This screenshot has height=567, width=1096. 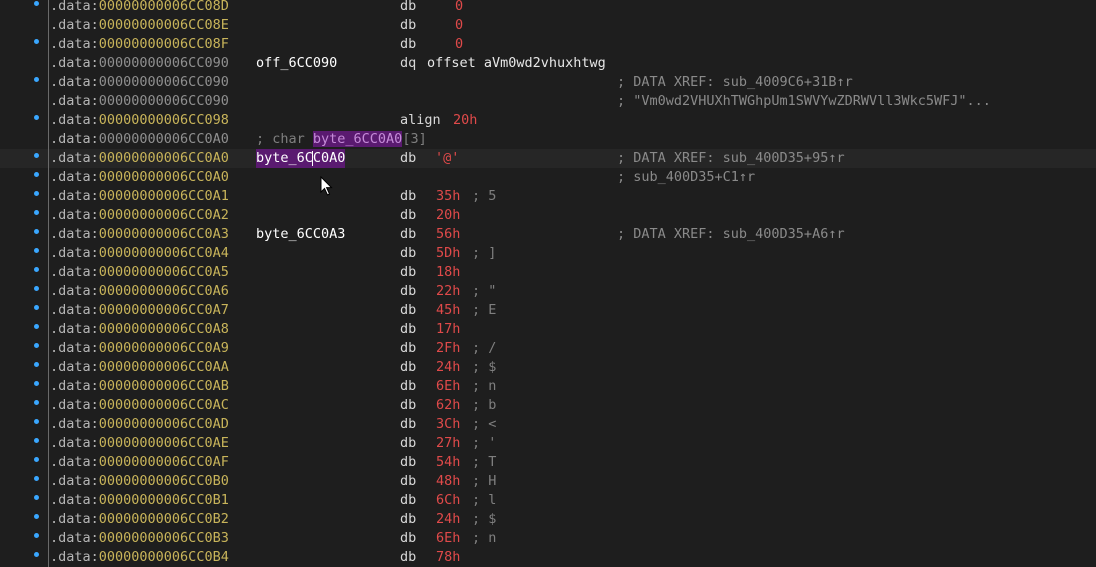 What do you see at coordinates (548, 481) in the screenshot?
I see `listing-row: .data:00000000006CC0B0 db 48h ; H` at bounding box center [548, 481].